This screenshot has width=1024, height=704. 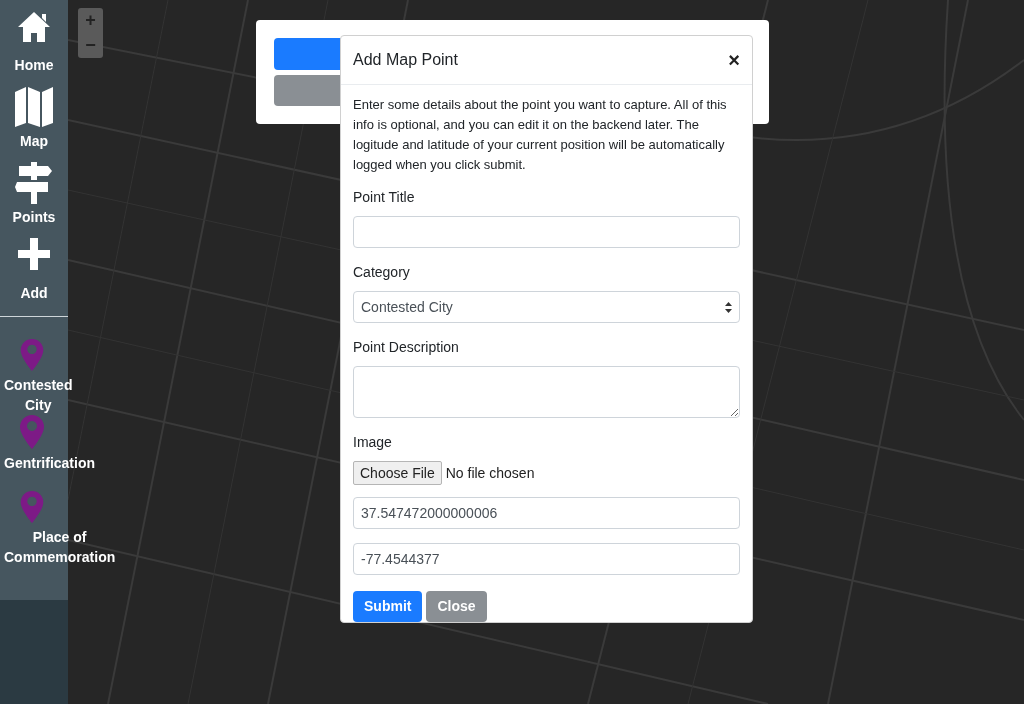 What do you see at coordinates (34, 183) in the screenshot?
I see `signpost-icon` at bounding box center [34, 183].